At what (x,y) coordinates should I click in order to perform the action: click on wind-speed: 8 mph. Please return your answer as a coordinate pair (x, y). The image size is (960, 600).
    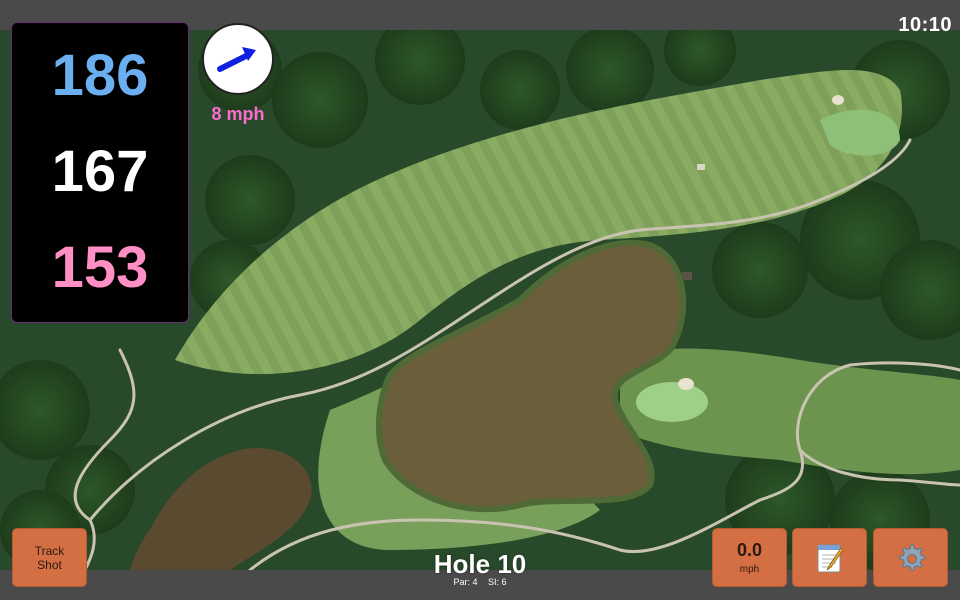
    Looking at the image, I should click on (238, 114).